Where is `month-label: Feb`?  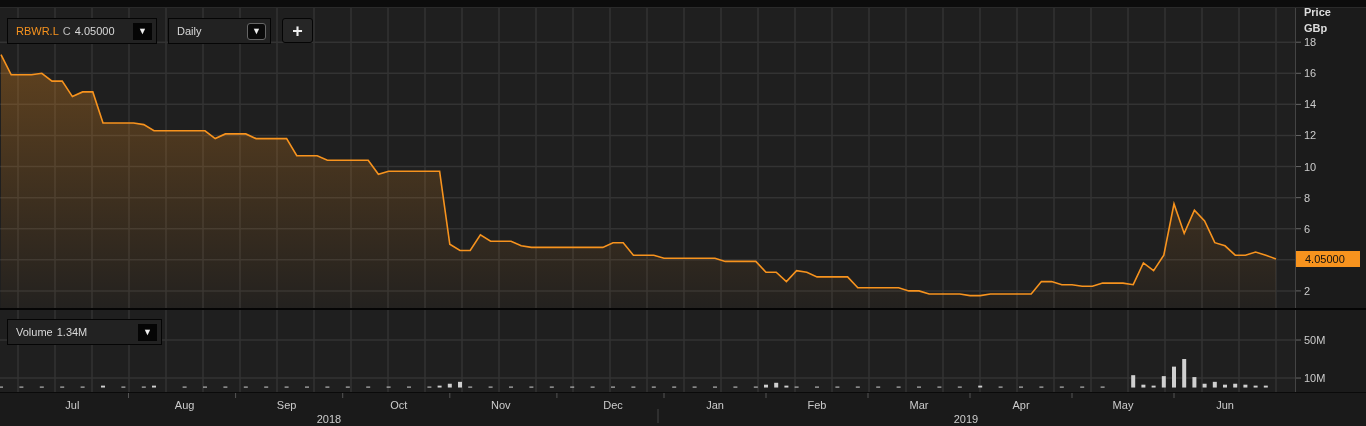
month-label: Feb is located at coordinates (817, 405).